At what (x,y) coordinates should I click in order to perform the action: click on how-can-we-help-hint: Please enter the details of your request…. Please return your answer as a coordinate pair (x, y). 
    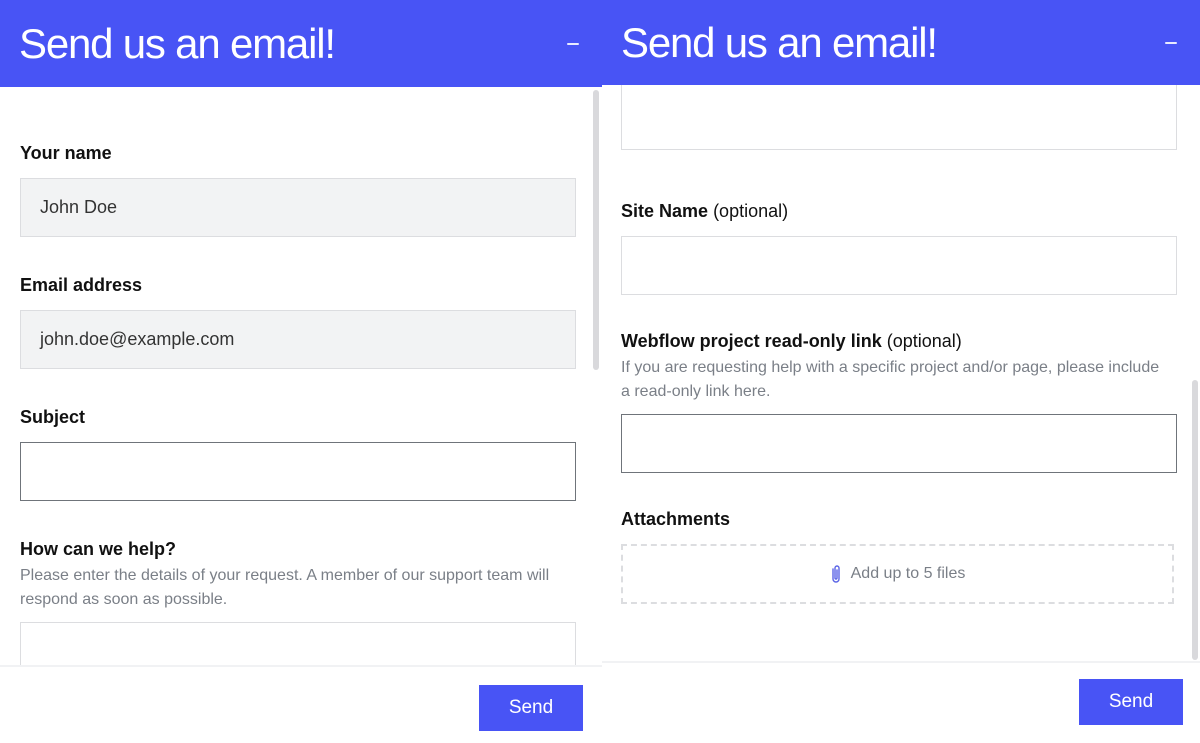
    Looking at the image, I should click on (285, 587).